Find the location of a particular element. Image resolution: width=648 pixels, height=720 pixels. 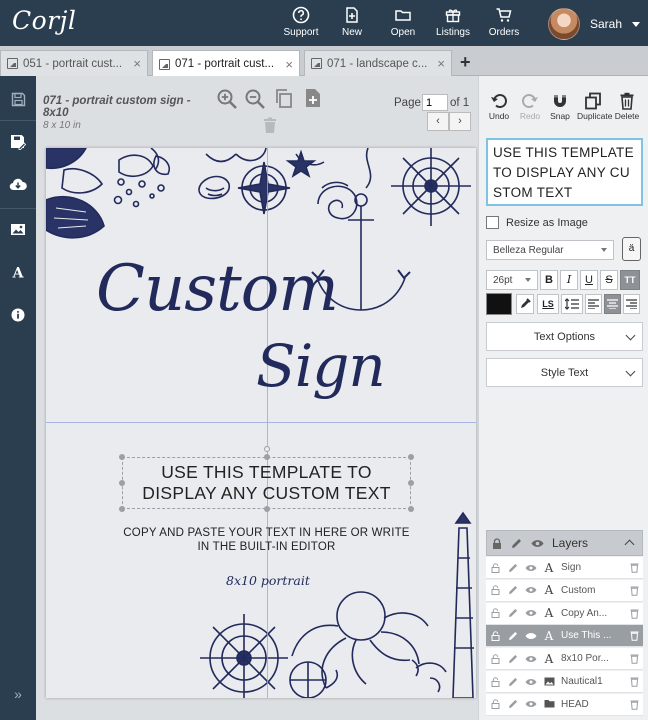

copy-page-button is located at coordinates (285, 99).